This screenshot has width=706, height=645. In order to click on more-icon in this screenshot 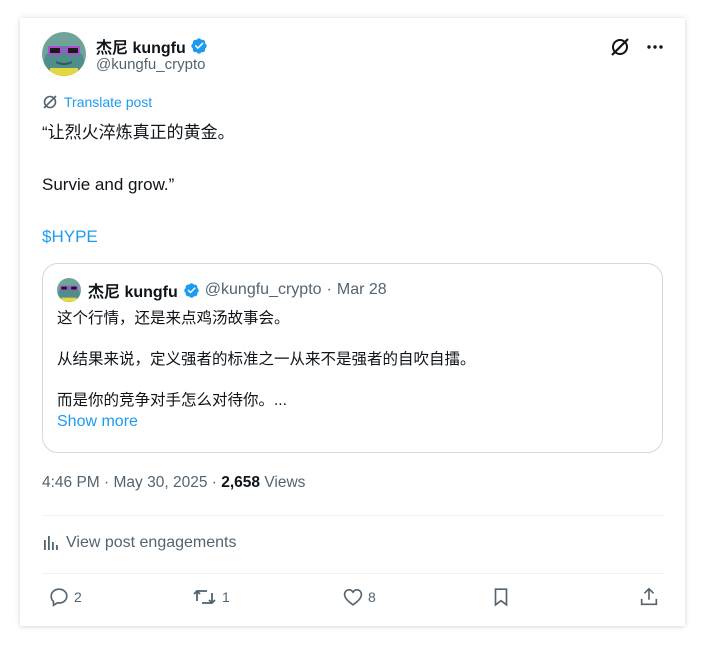, I will do `click(655, 47)`.